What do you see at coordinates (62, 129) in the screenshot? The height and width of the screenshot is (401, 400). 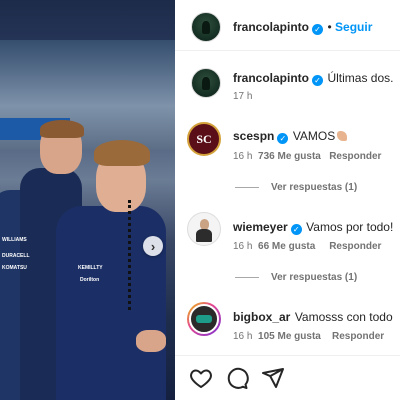 I see `photo-person-middle-hair` at bounding box center [62, 129].